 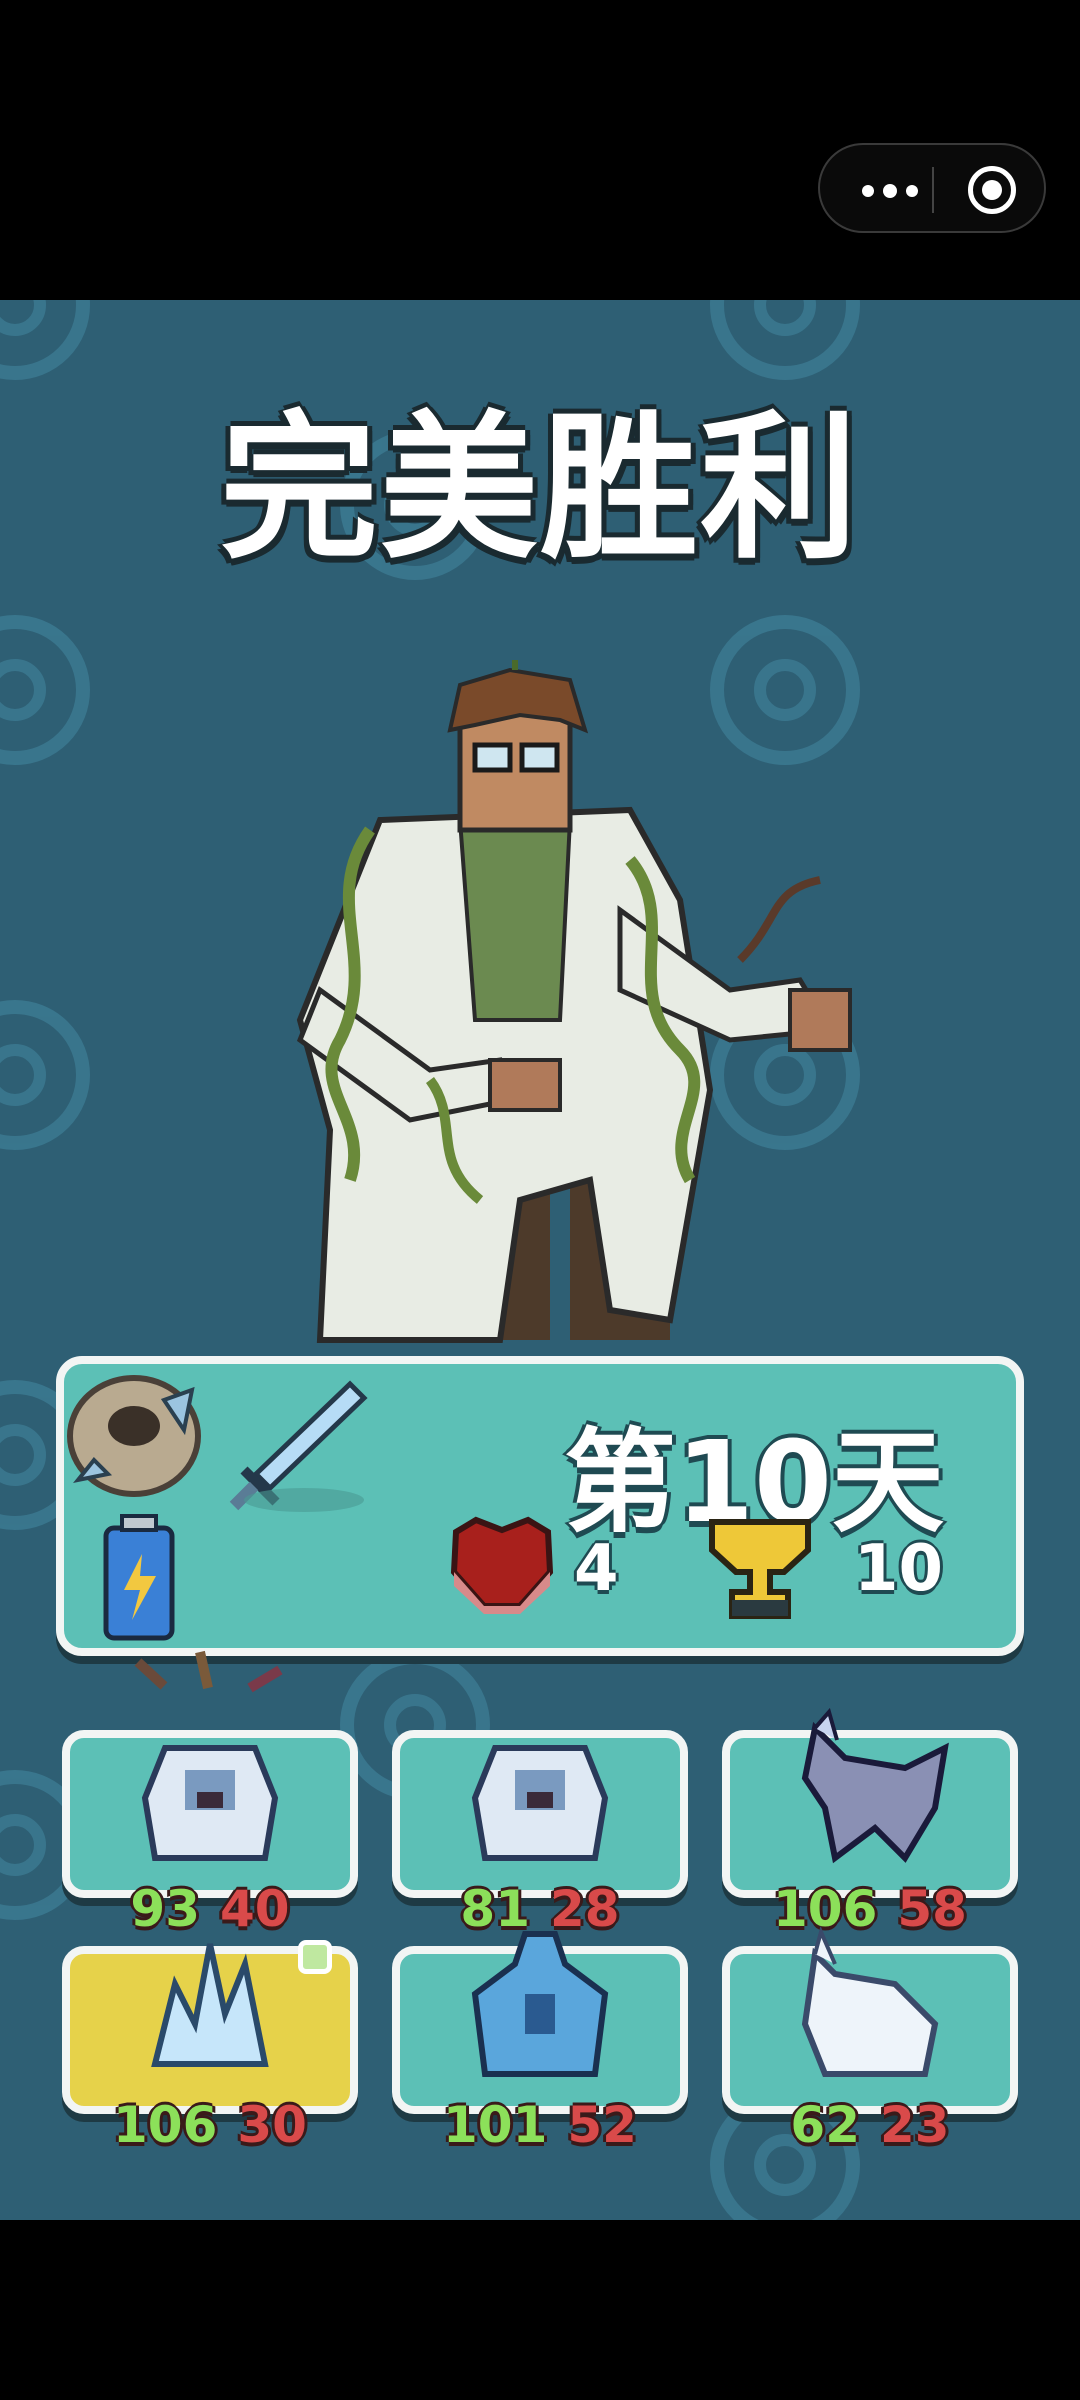 I want to click on ice-crystal-beast-sprite, so click(x=210, y=2005).